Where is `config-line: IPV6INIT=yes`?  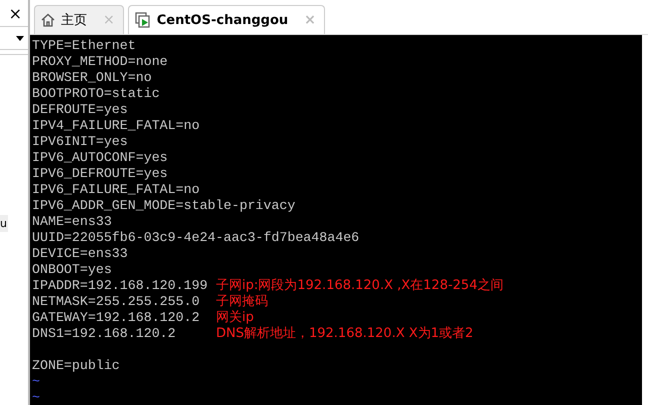
config-line: IPV6INIT=yes is located at coordinates (80, 141).